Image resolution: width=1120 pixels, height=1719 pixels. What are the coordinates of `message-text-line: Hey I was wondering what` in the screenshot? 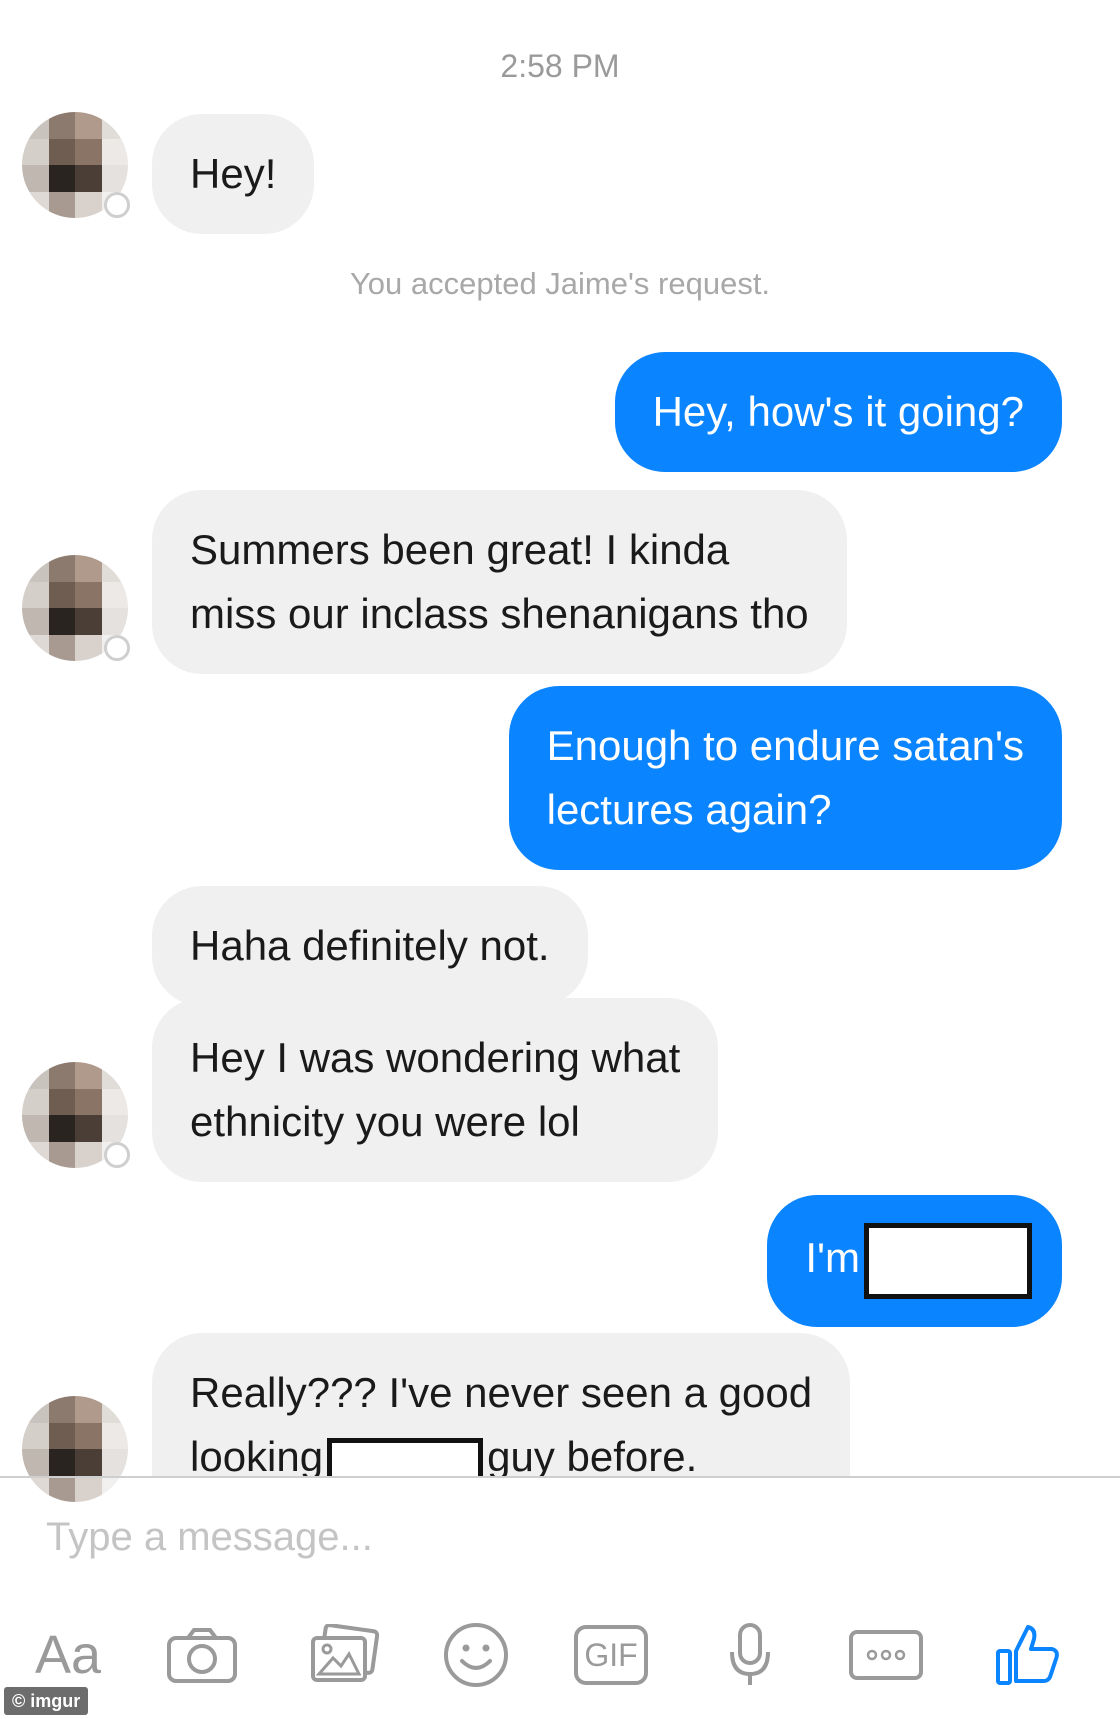 It's located at (435, 1057).